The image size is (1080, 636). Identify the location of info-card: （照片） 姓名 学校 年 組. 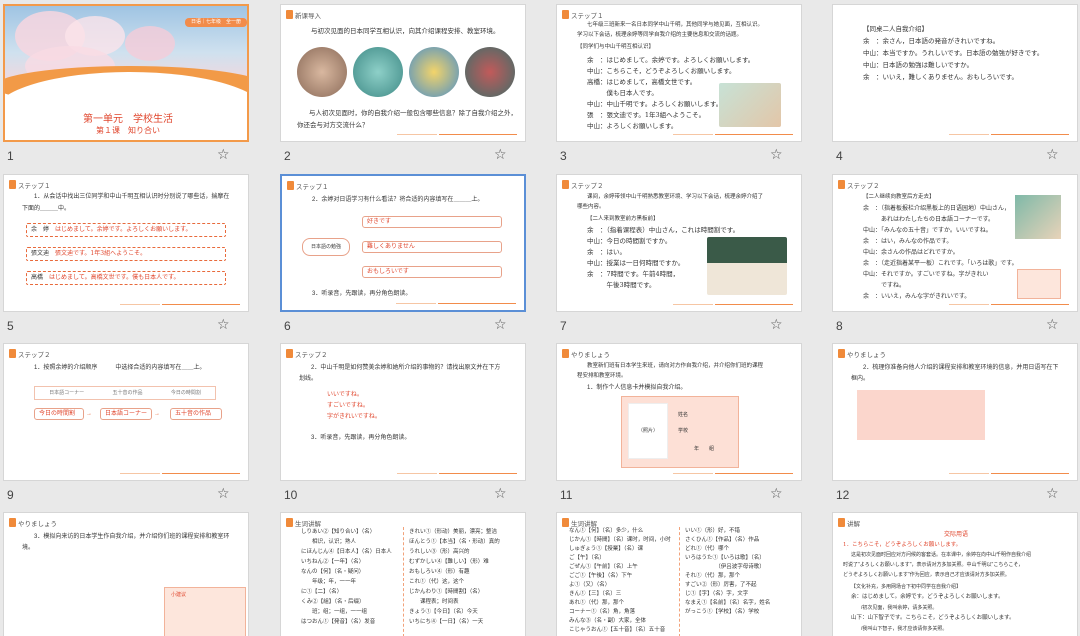
(680, 432).